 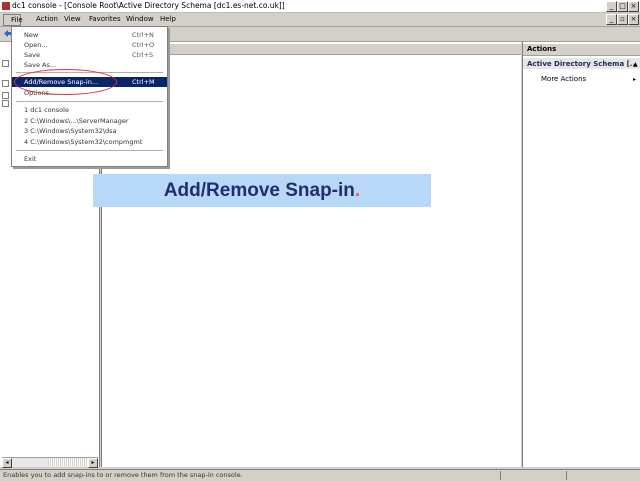 What do you see at coordinates (143, 82) in the screenshot?
I see `menu-item-shortcut: Ctrl+M` at bounding box center [143, 82].